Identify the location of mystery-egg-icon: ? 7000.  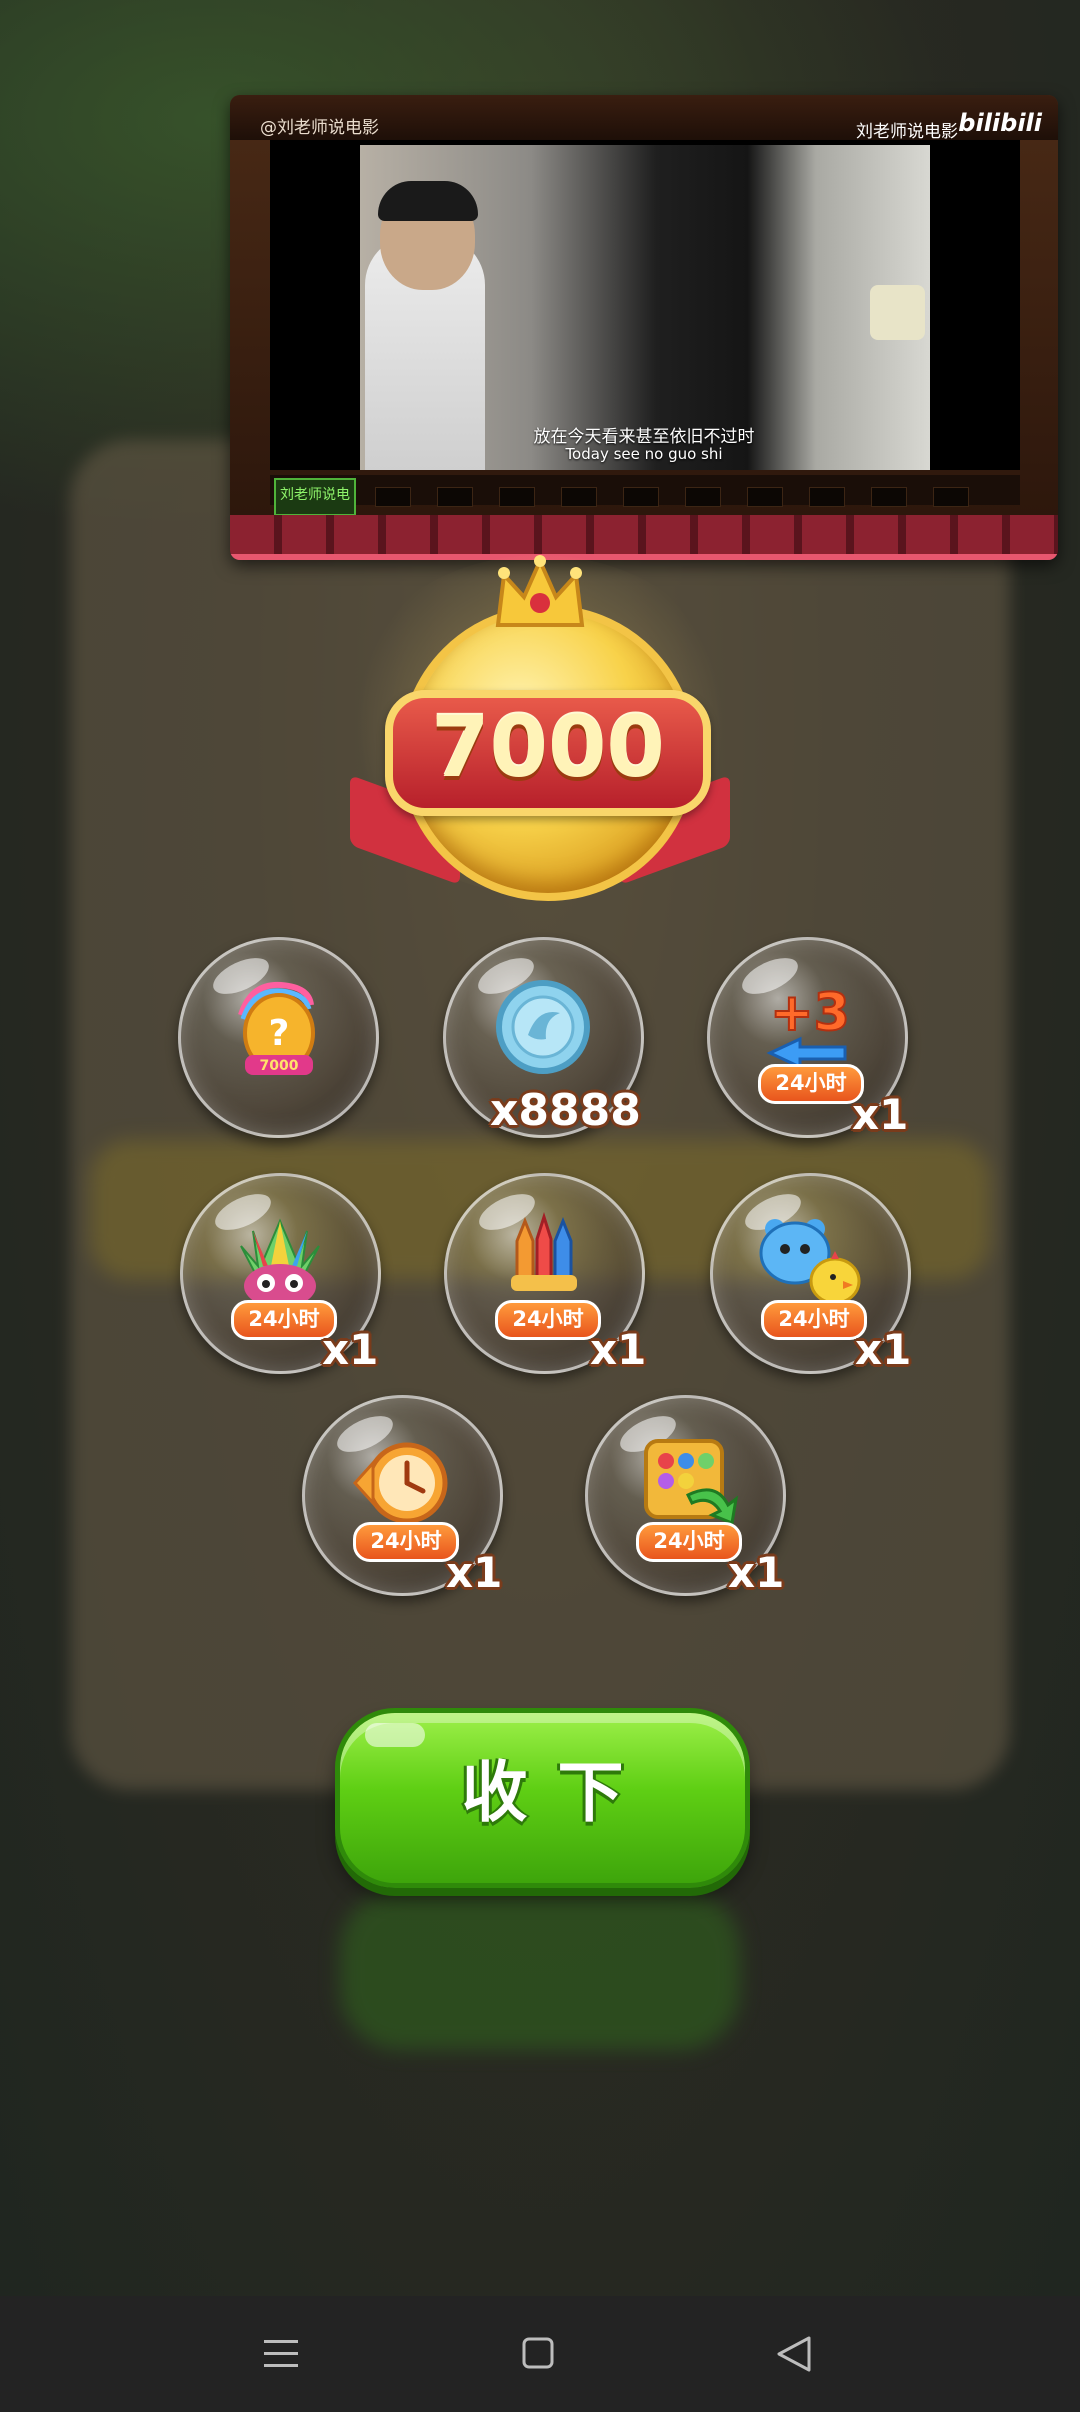
(276, 1028).